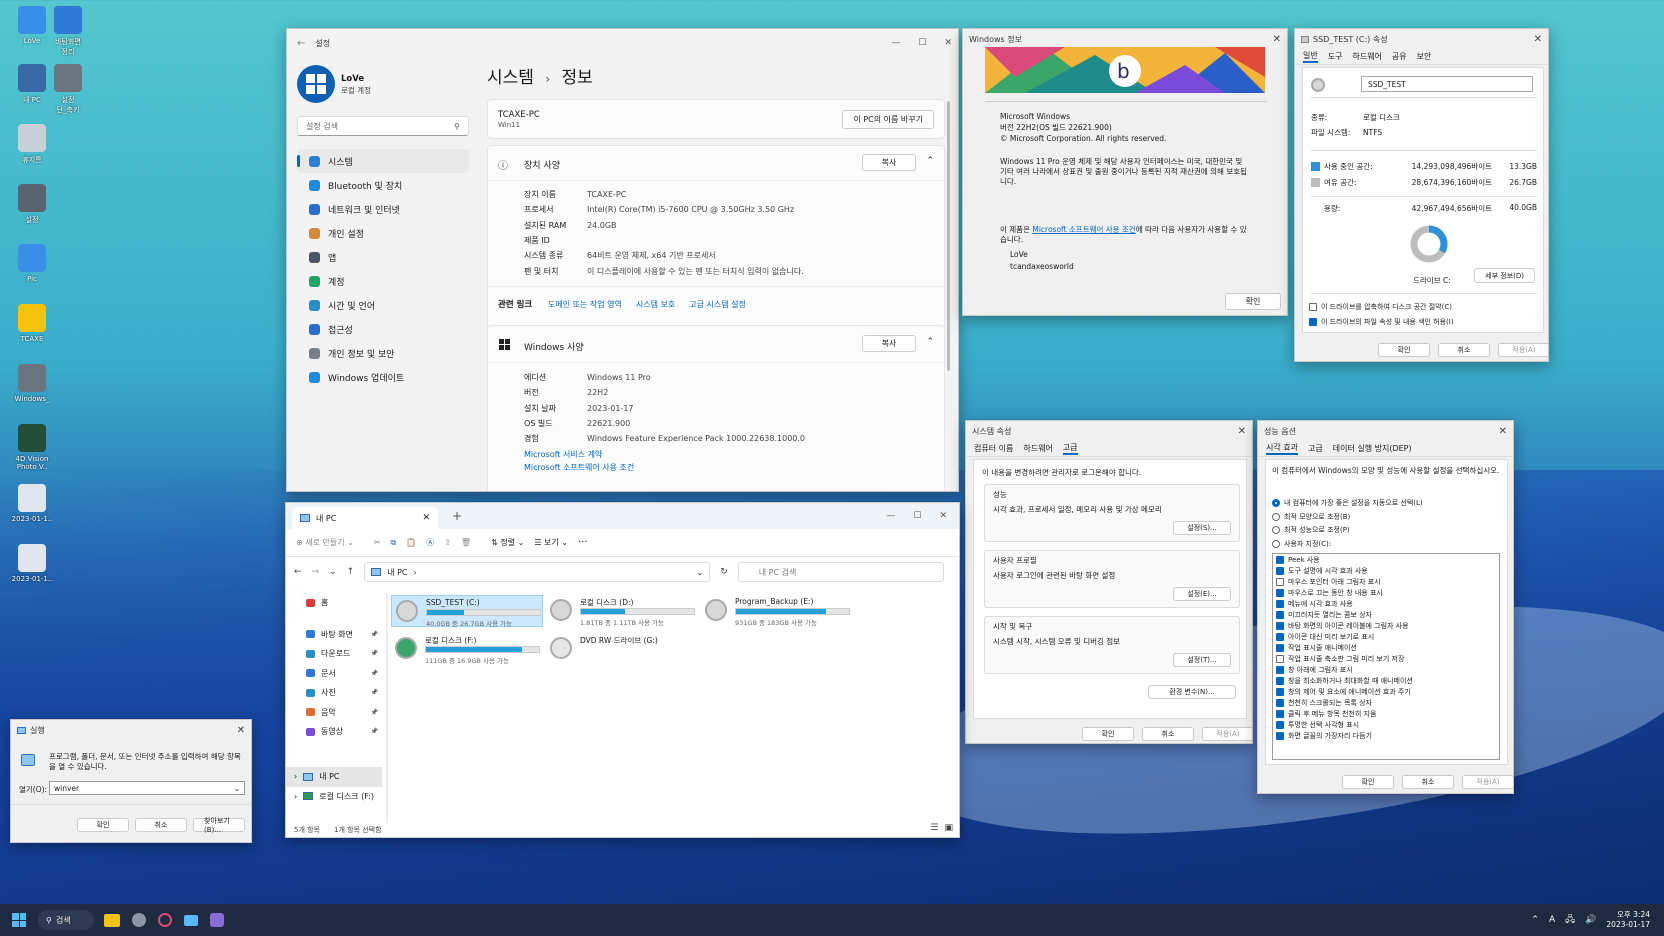 This screenshot has width=1664, height=936. What do you see at coordinates (325, 542) in the screenshot?
I see `new-button: ⊕ 새로 만들기 ⌄` at bounding box center [325, 542].